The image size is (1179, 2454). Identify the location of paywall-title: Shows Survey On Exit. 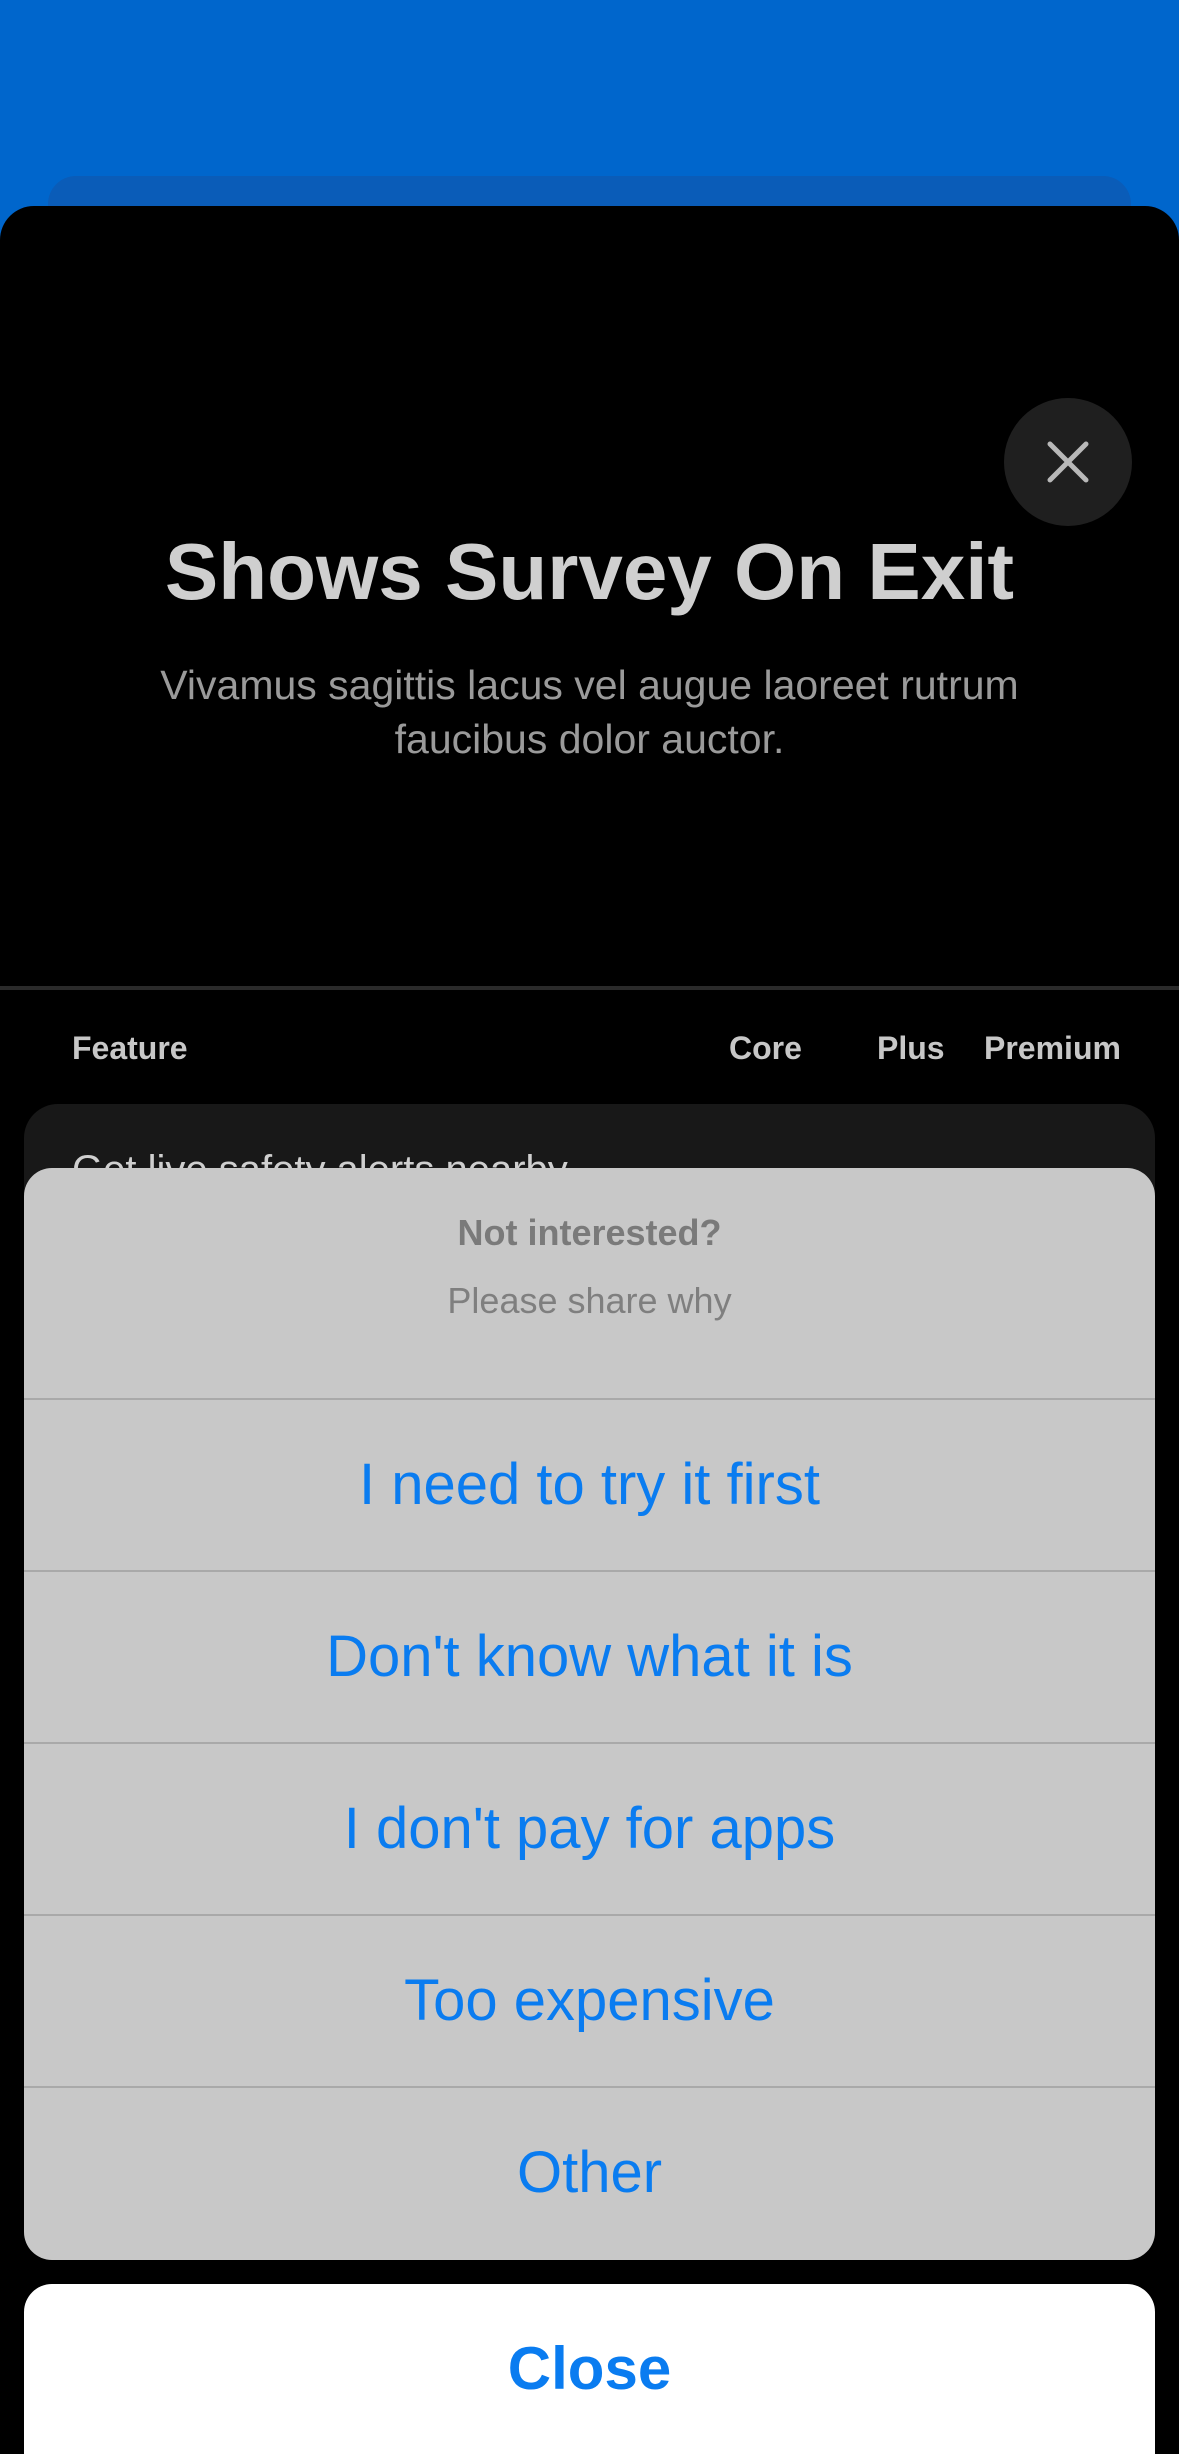
(589, 571).